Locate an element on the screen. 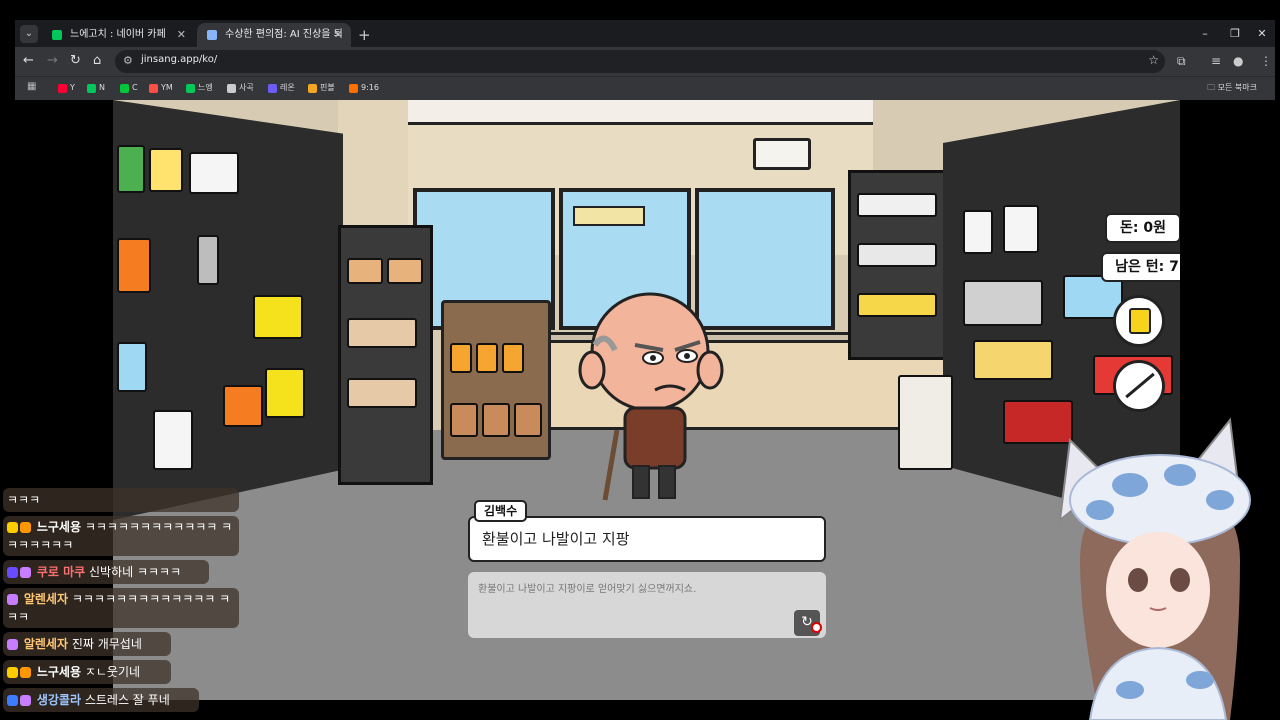 This screenshot has width=1280, height=720. chat-message: 생강콜라 스트레스 잘 푸네 is located at coordinates (101, 700).